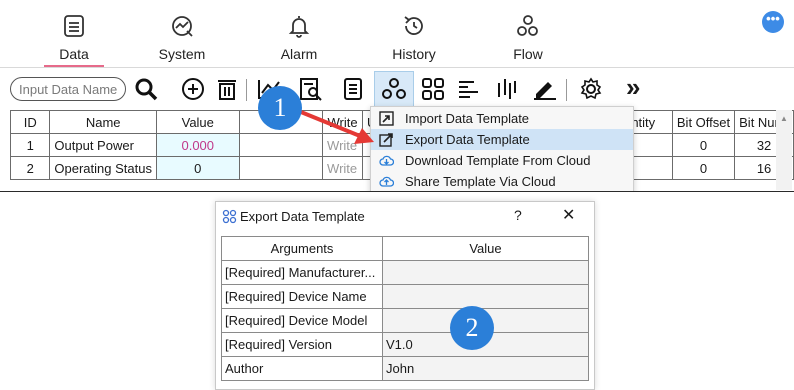 Image resolution: width=794 pixels, height=390 pixels. What do you see at coordinates (480, 181) in the screenshot?
I see `menu-item-label: Share Template Via Cloud` at bounding box center [480, 181].